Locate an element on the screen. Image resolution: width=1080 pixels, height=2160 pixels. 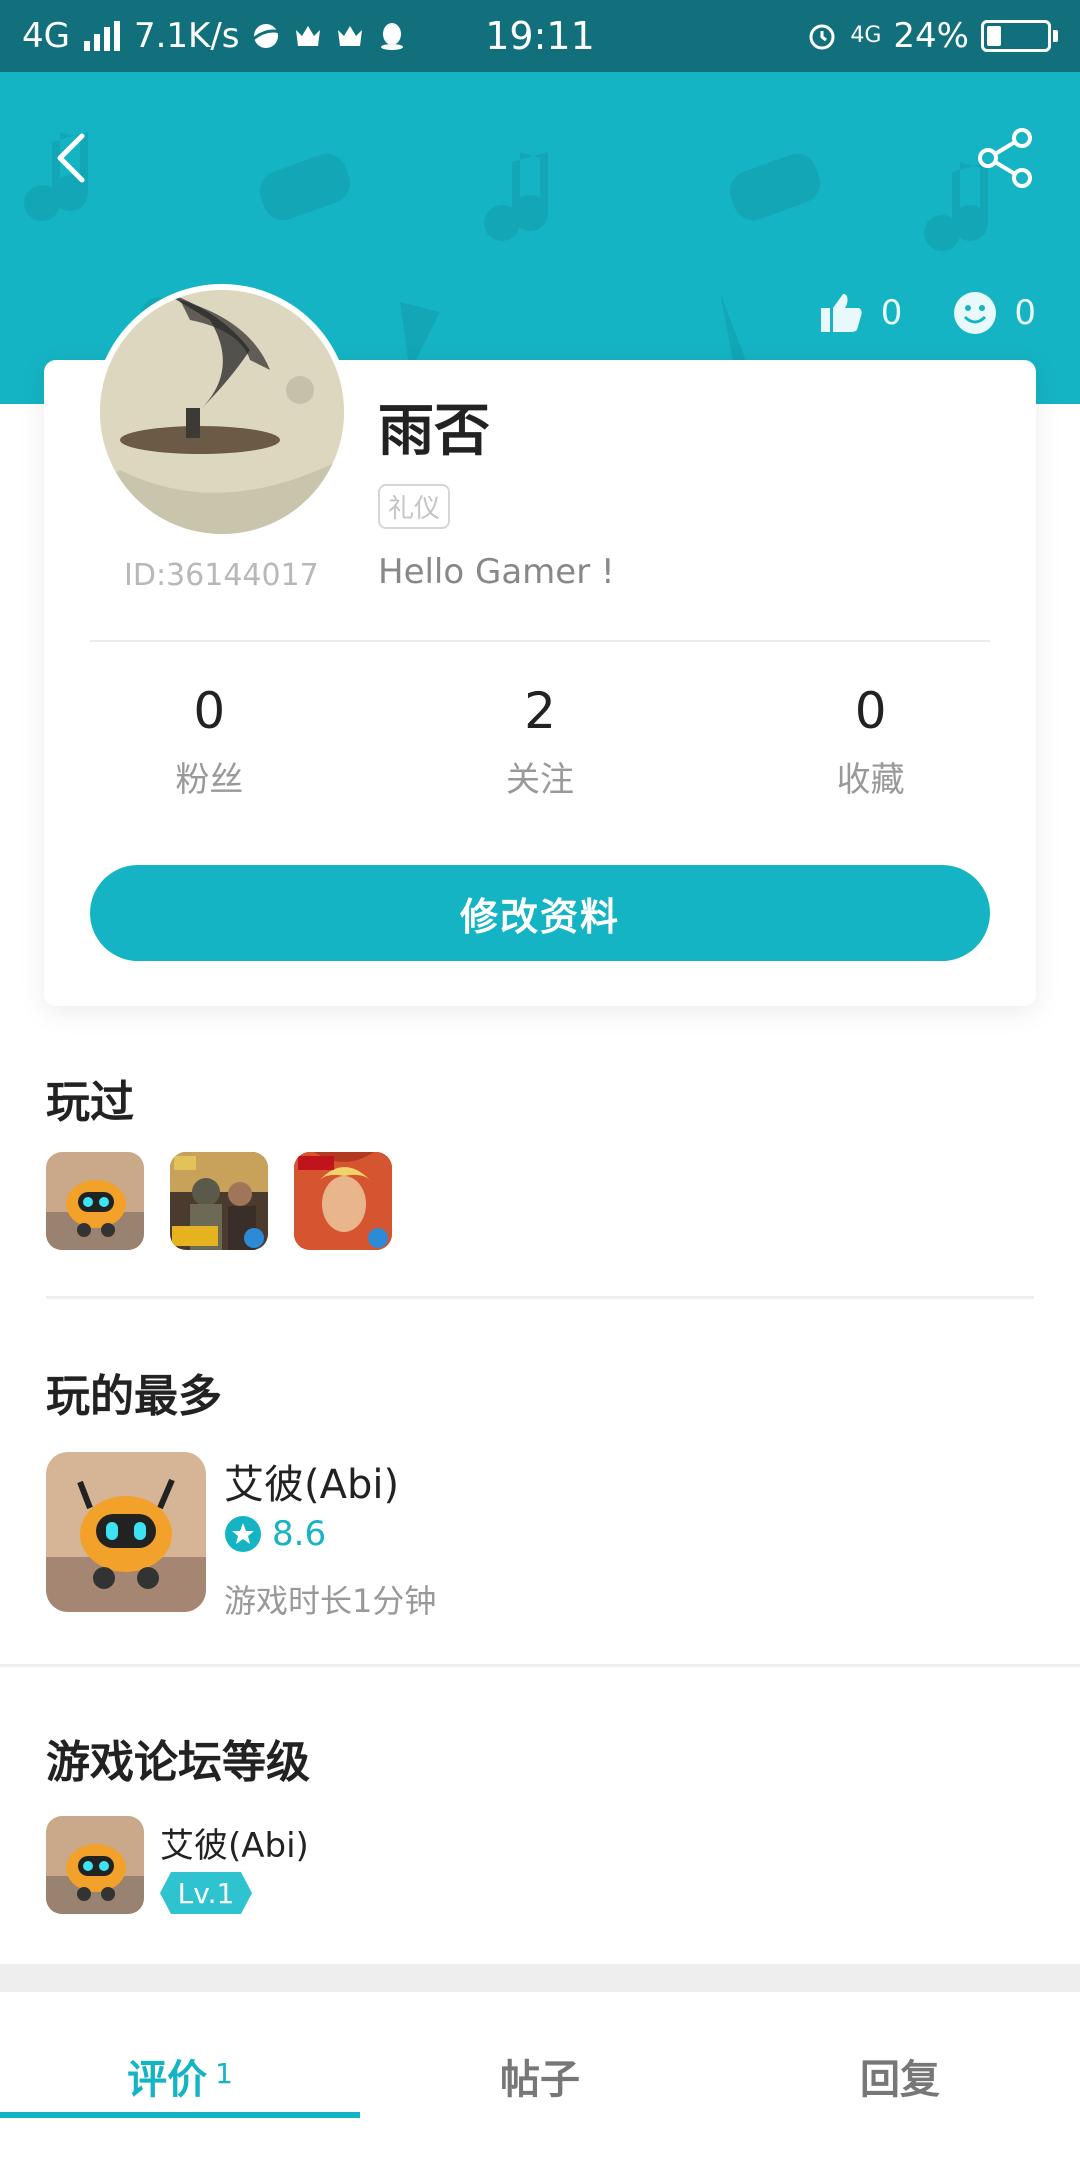
section-gap is located at coordinates (540, 1978).